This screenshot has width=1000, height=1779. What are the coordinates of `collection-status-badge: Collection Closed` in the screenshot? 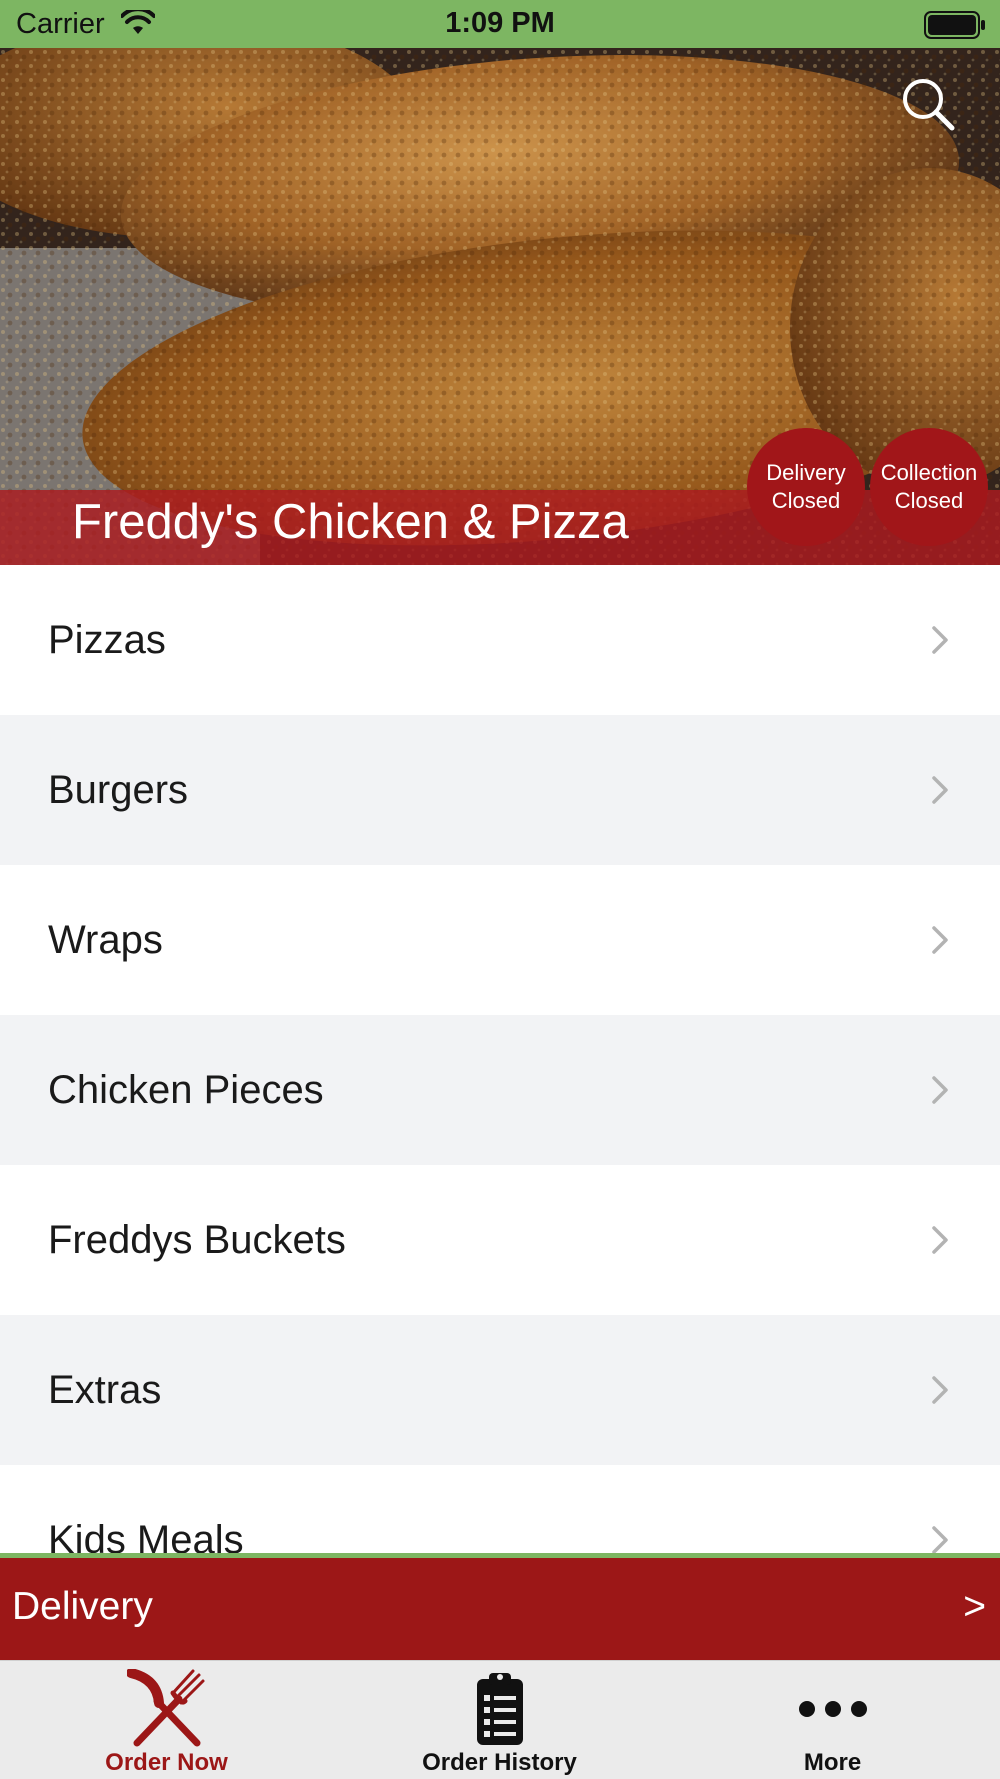 It's located at (929, 487).